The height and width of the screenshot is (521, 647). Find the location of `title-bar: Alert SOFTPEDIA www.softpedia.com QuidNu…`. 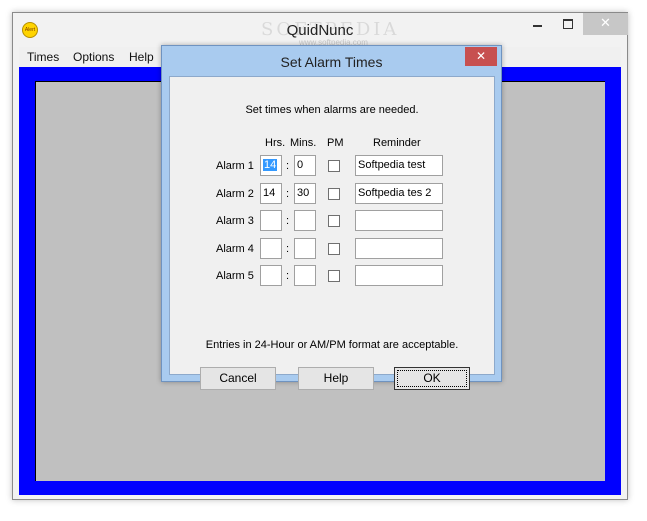

title-bar: Alert SOFTPEDIA www.softpedia.com QuidNu… is located at coordinates (320, 30).